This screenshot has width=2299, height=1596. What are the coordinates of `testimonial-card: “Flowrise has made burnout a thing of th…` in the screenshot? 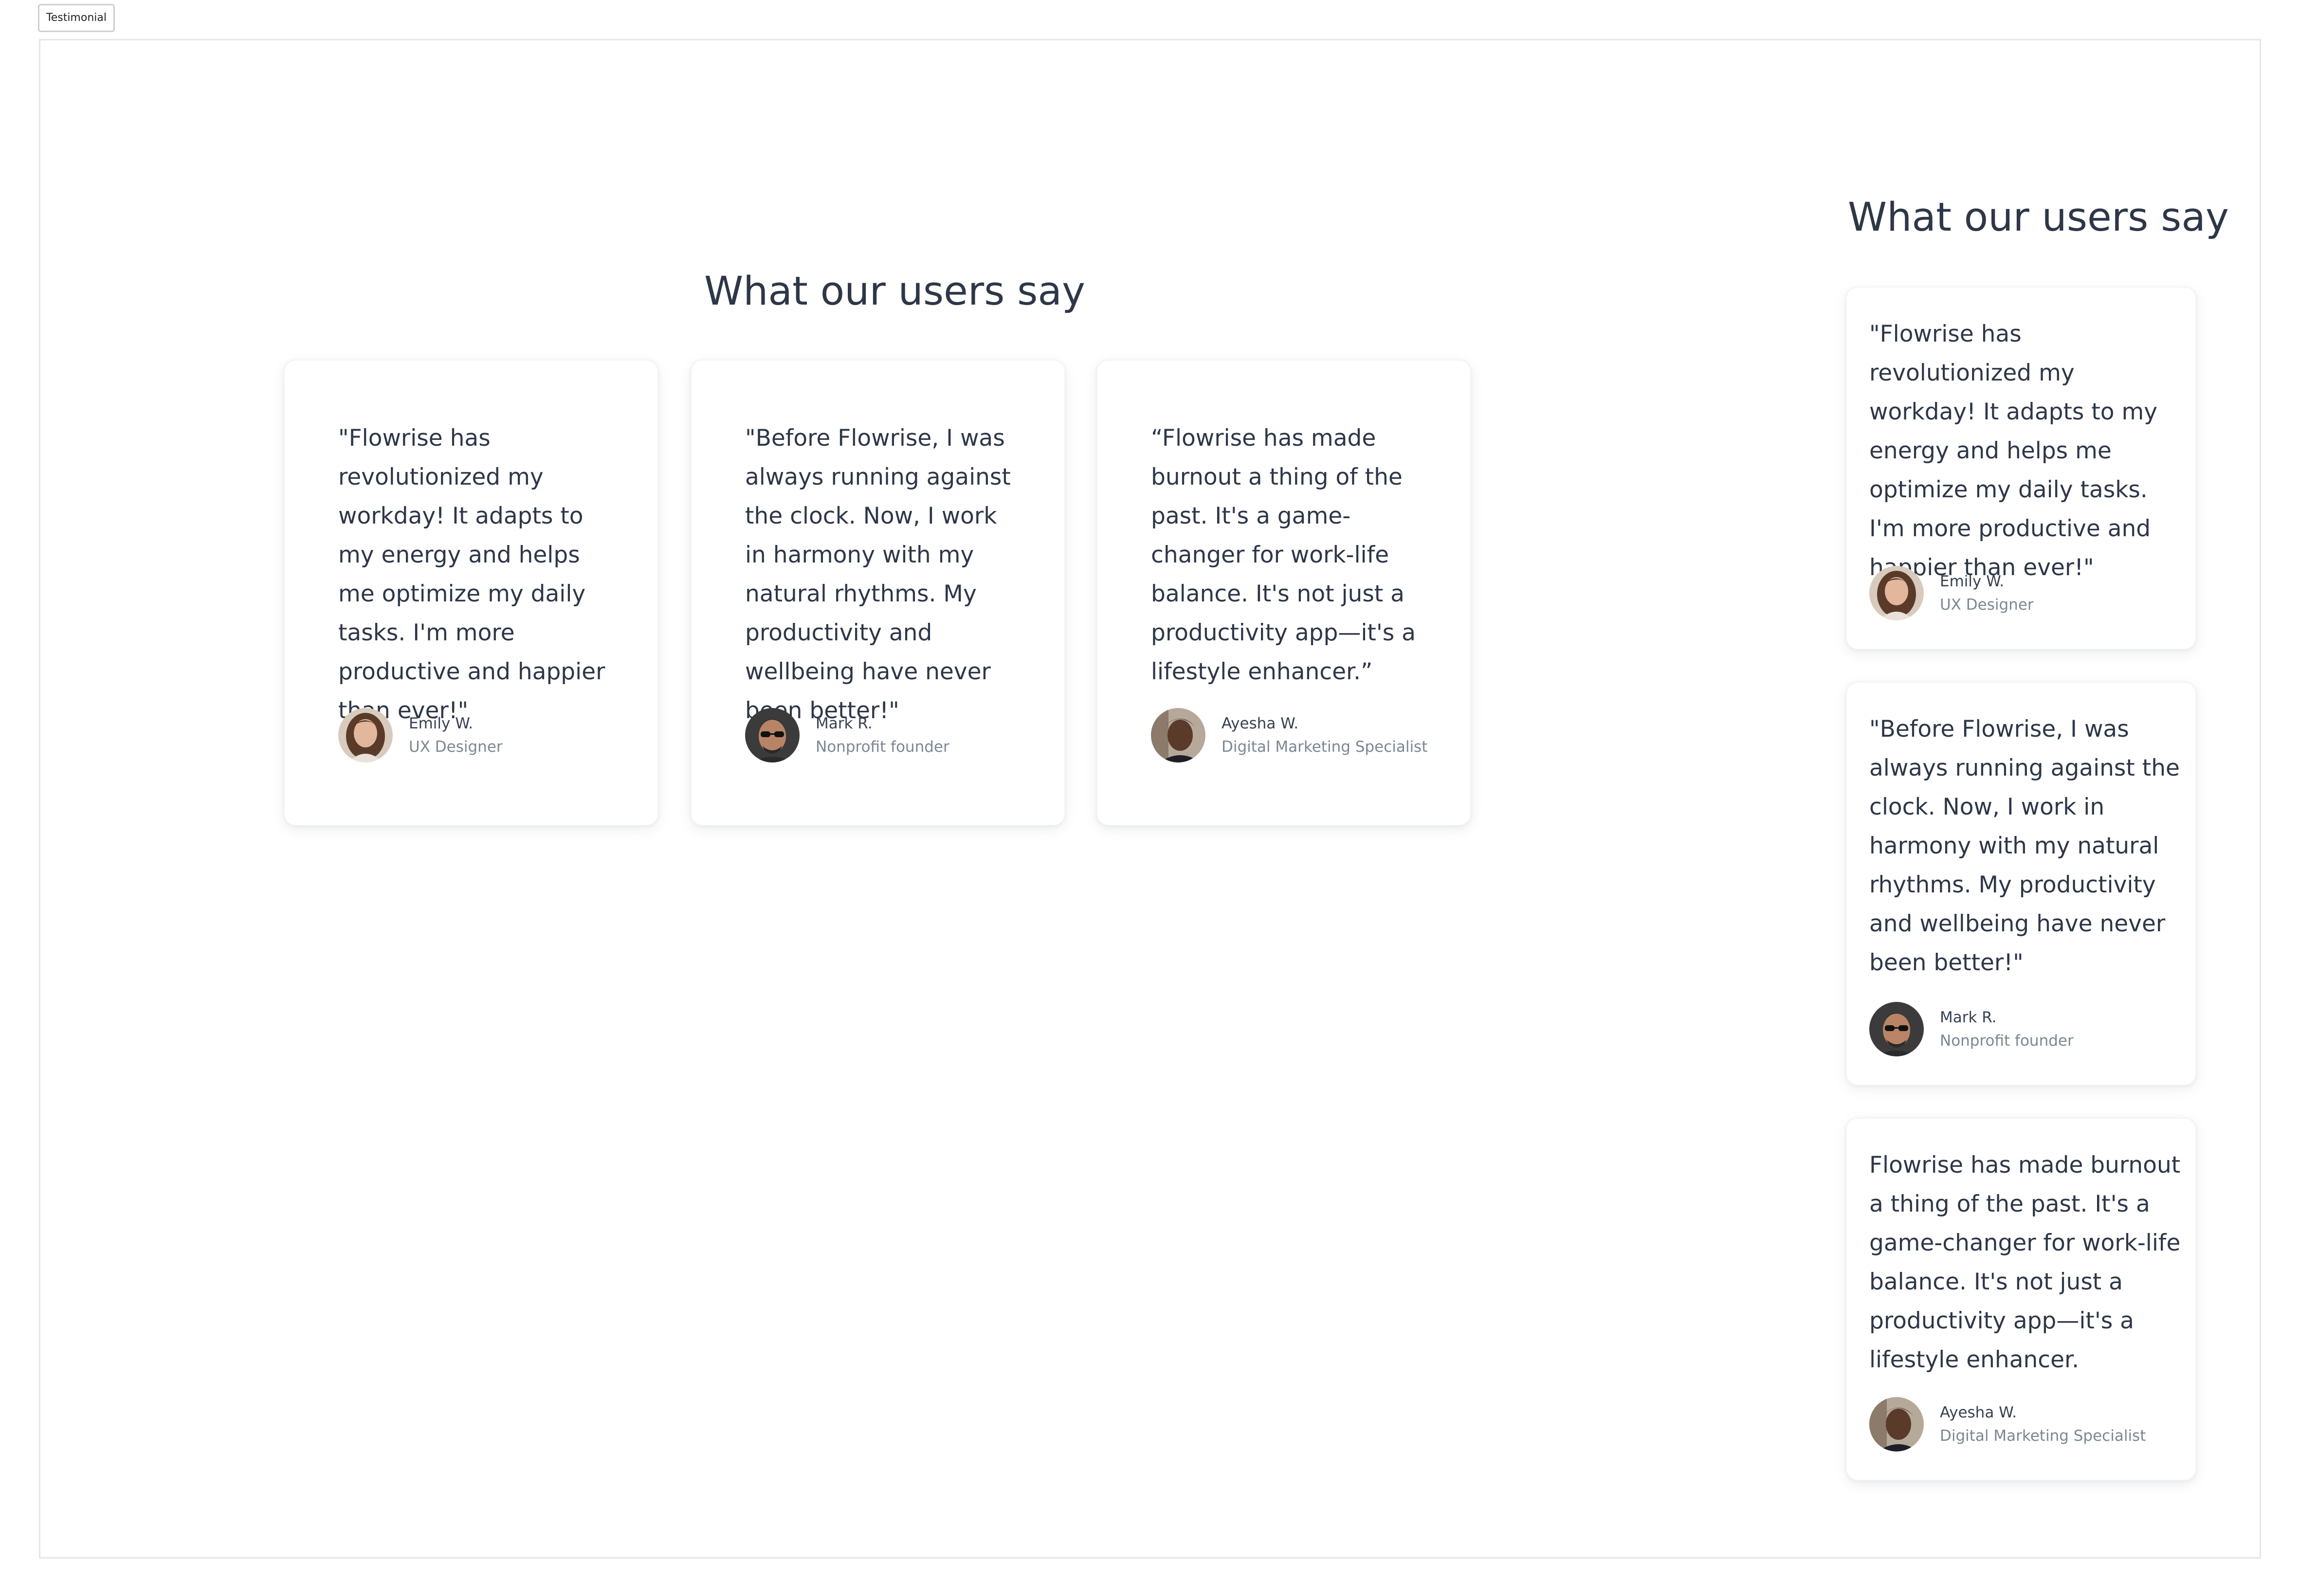 It's located at (1283, 593).